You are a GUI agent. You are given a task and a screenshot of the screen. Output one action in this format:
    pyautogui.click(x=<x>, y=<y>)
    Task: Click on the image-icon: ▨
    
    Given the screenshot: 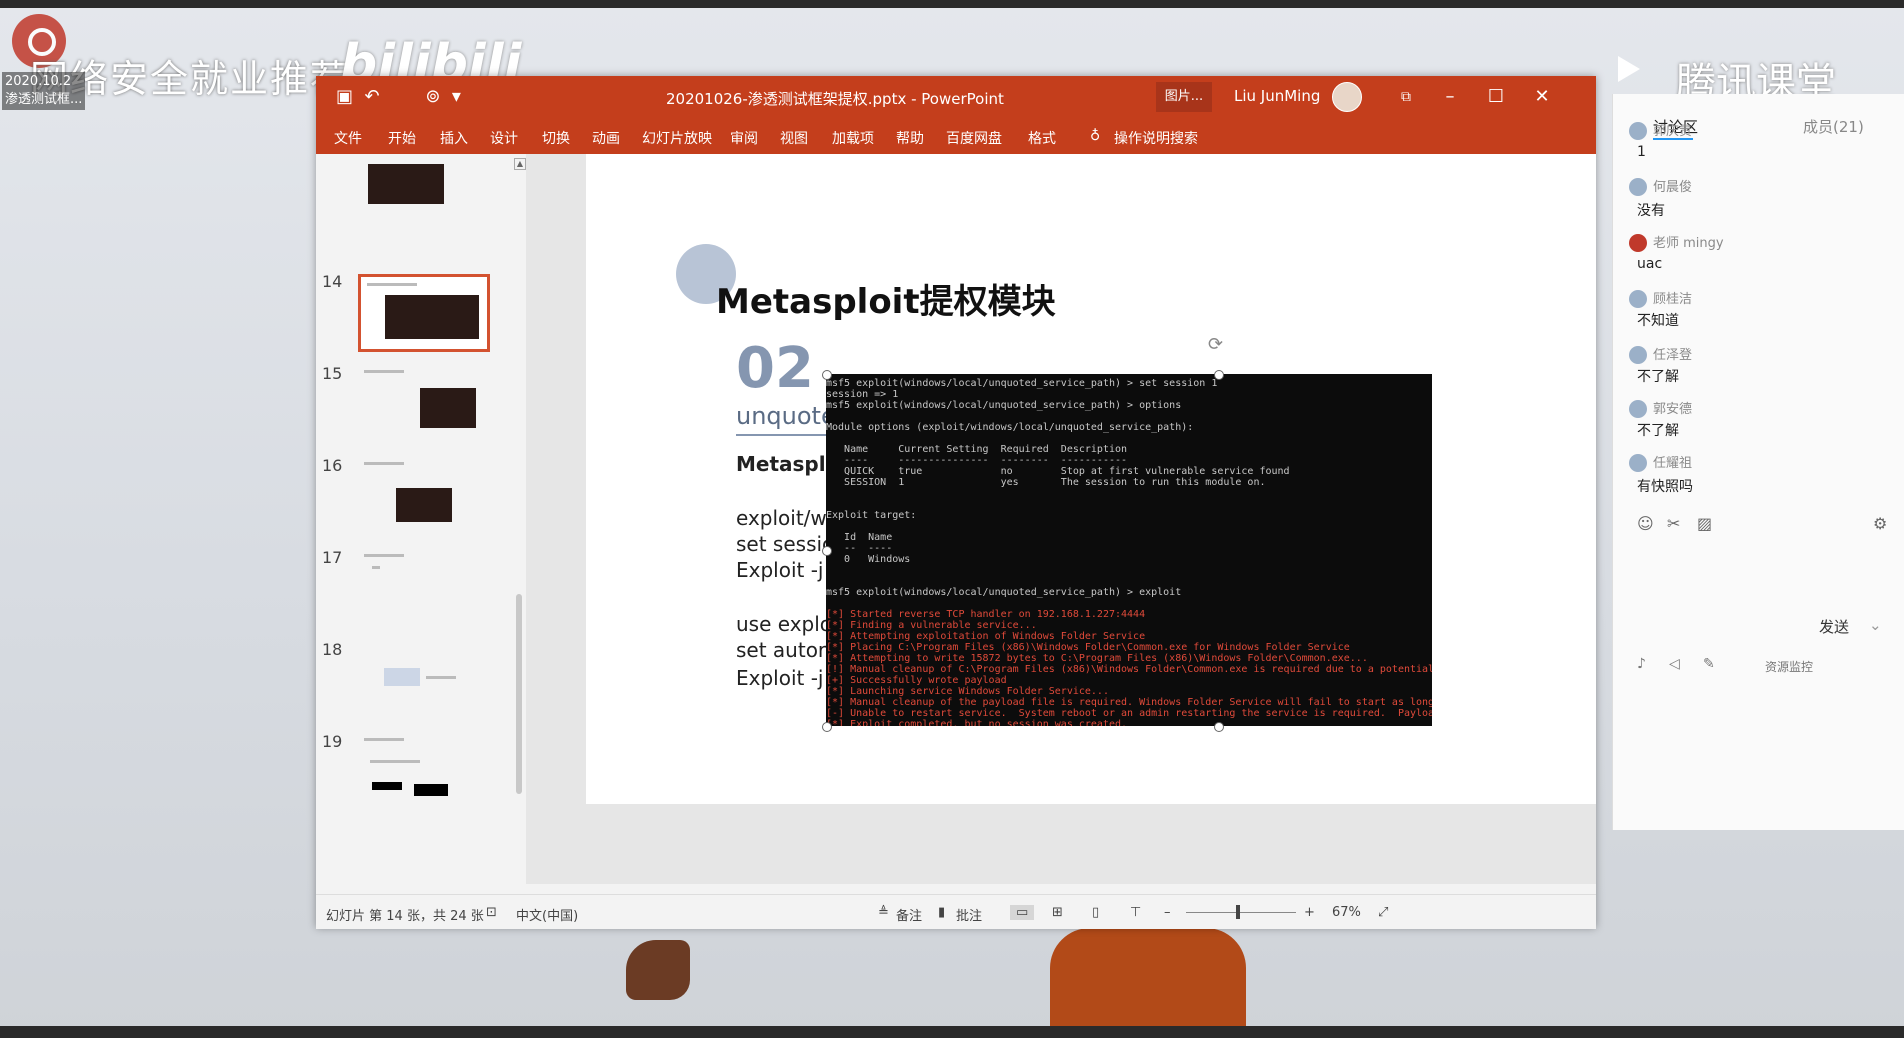 What is the action you would take?
    pyautogui.click(x=1704, y=523)
    